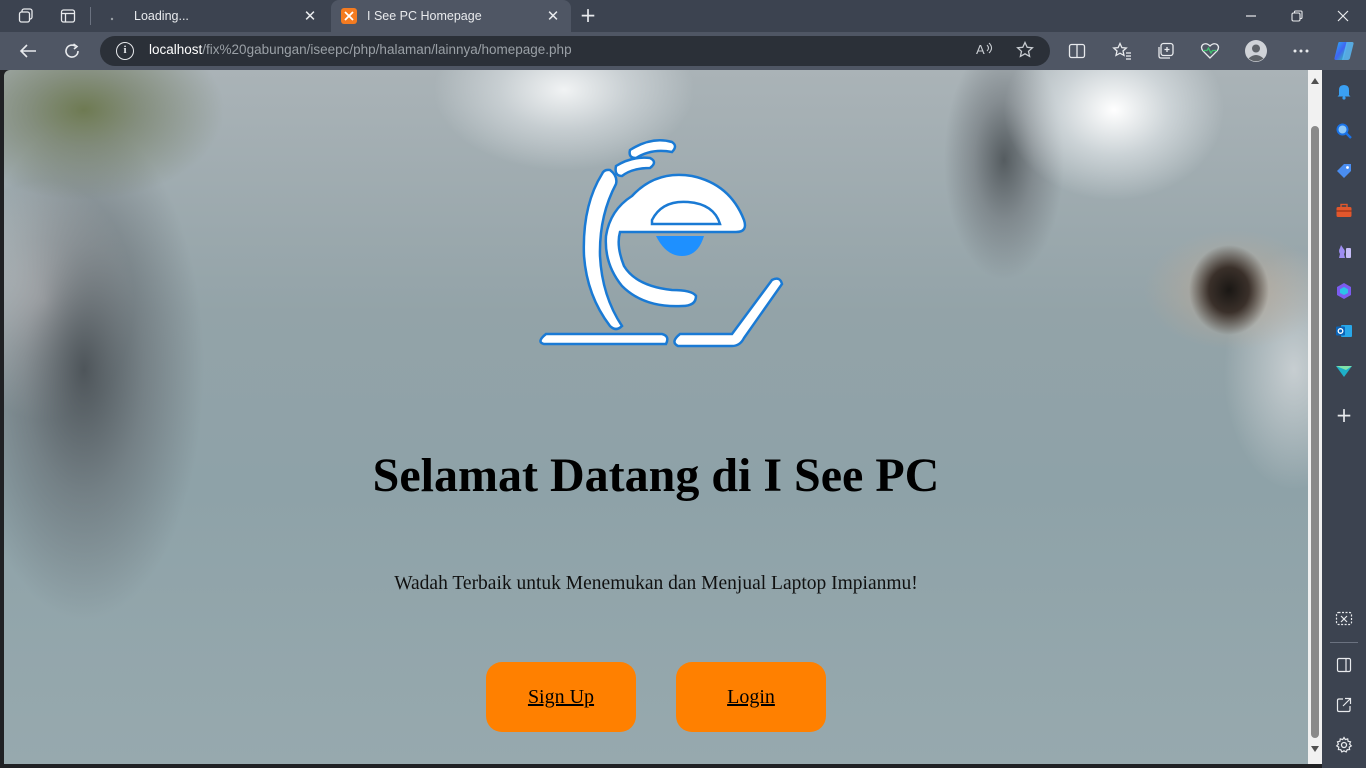 Image resolution: width=1366 pixels, height=768 pixels. I want to click on edge-sidebar: +, so click(1344, 419).